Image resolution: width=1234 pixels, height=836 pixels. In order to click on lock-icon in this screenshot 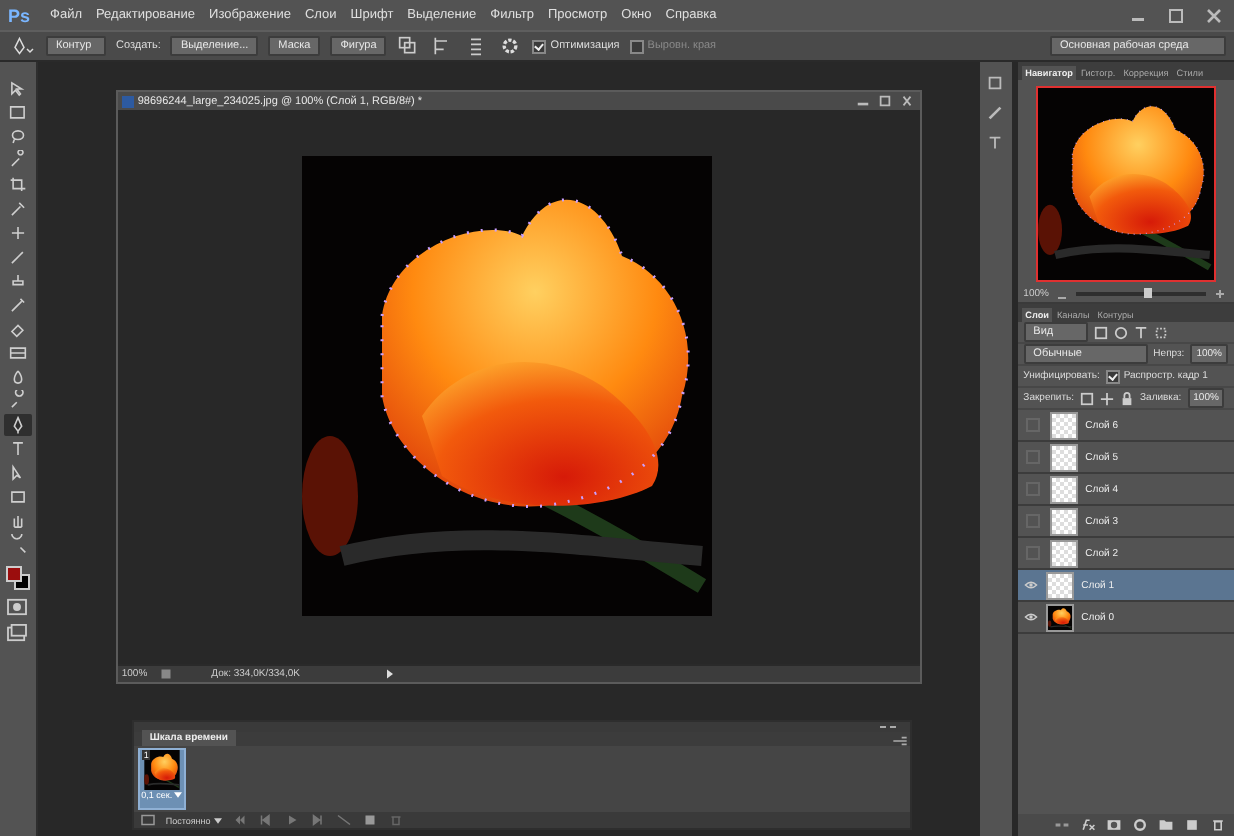, I will do `click(1127, 398)`.